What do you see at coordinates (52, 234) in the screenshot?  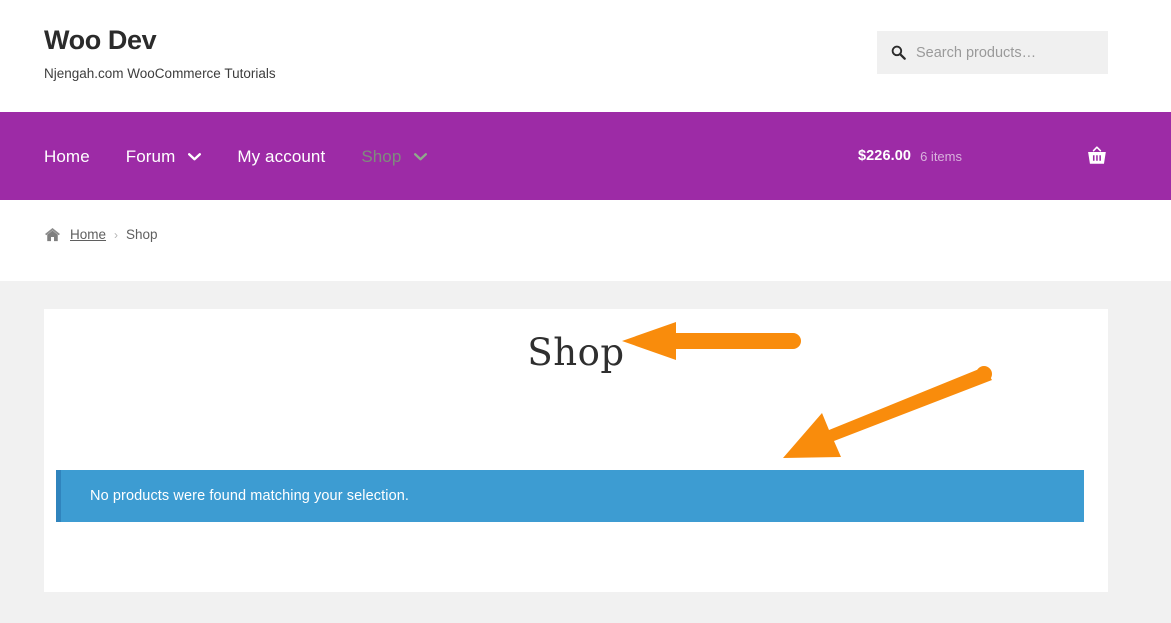 I see `home-icon` at bounding box center [52, 234].